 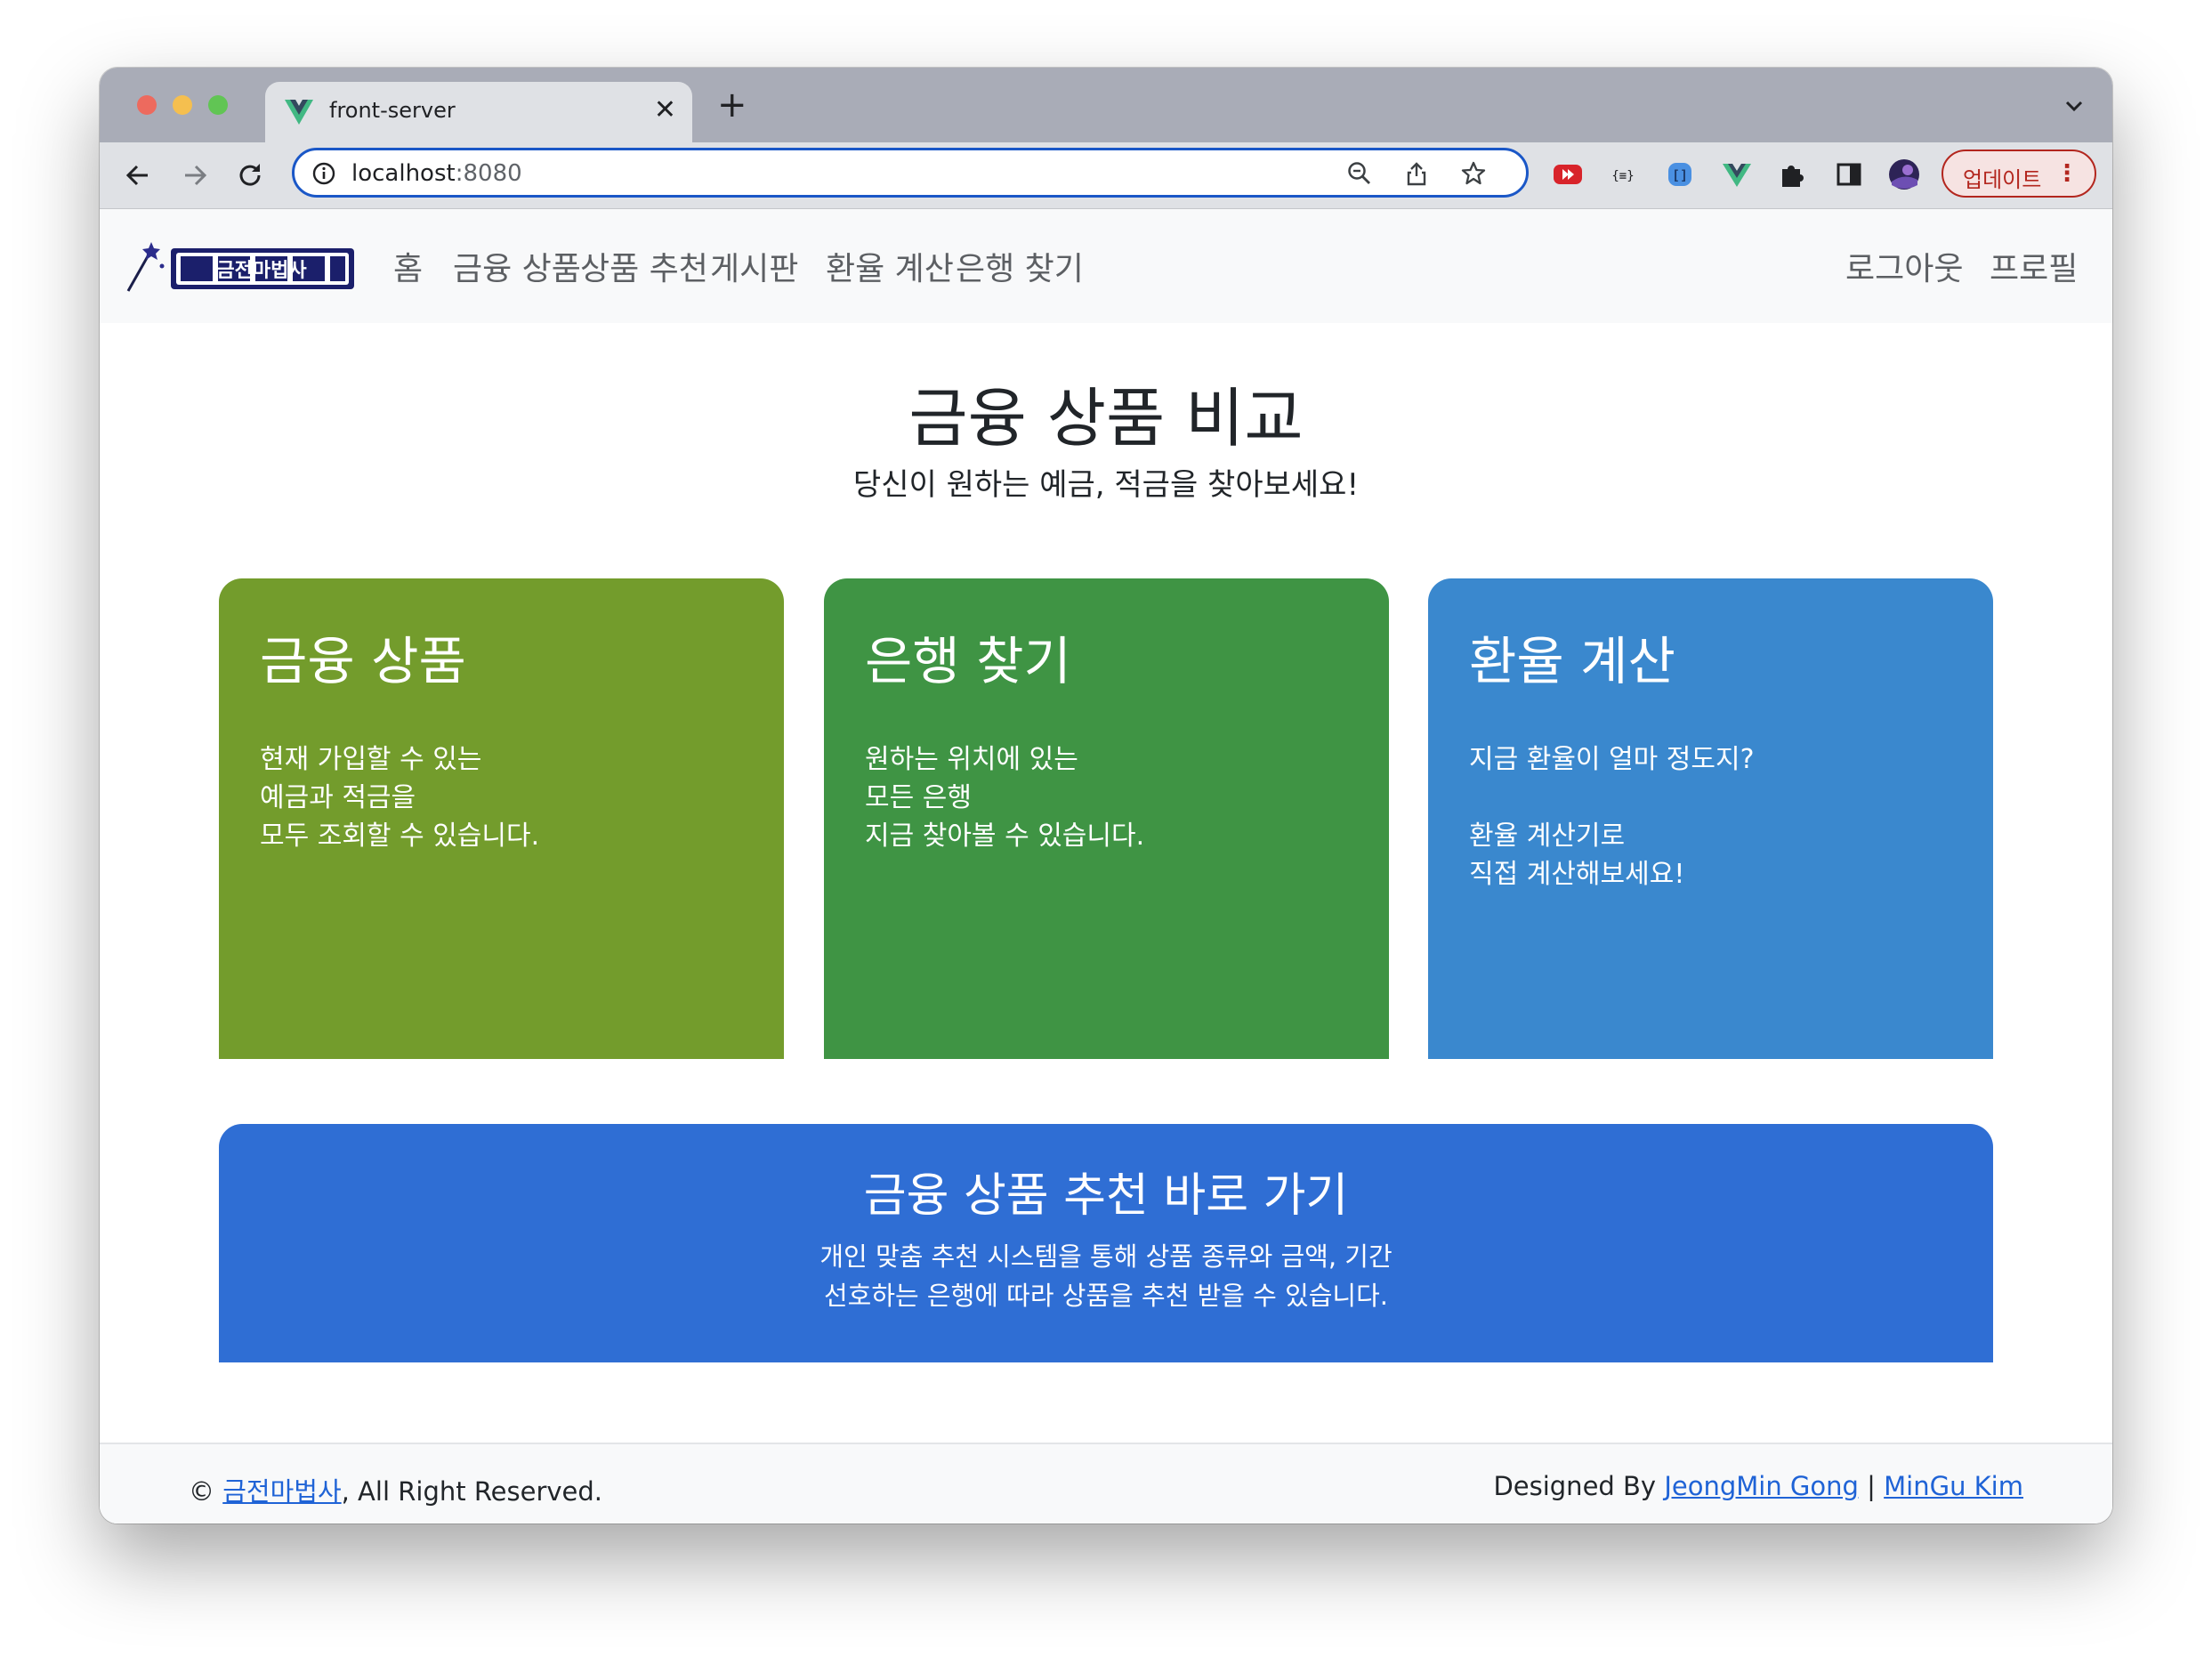 What do you see at coordinates (371, 759) in the screenshot?
I see `card-text-line: 현재 가입할 수 있는` at bounding box center [371, 759].